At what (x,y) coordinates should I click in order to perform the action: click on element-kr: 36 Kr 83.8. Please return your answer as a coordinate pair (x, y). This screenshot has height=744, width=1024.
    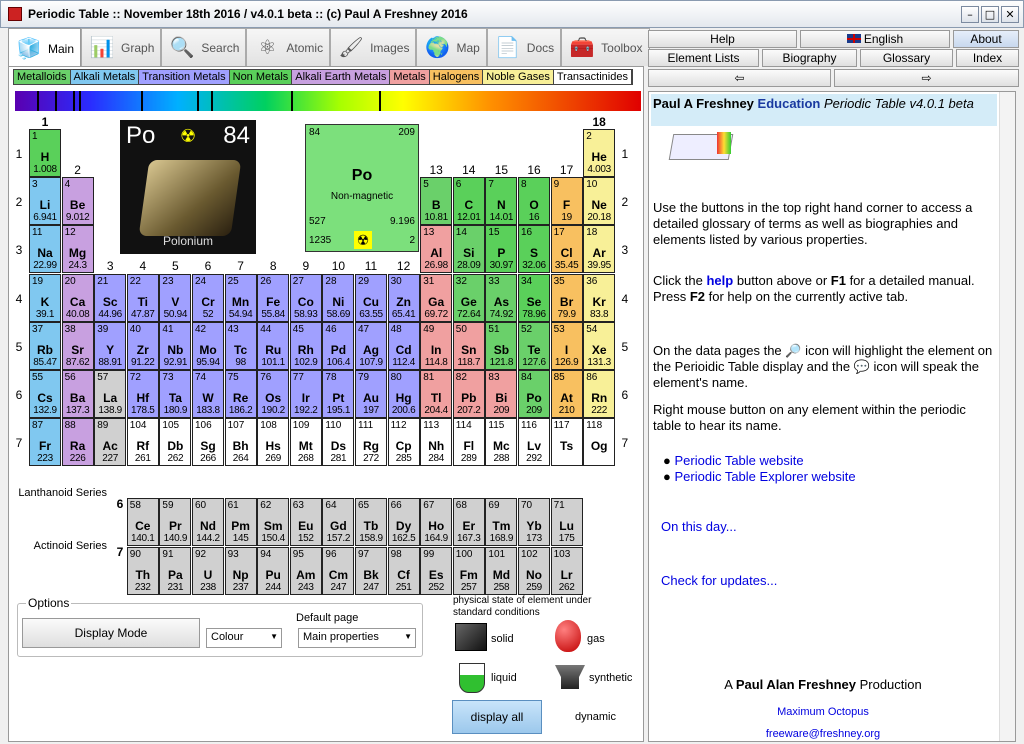
    Looking at the image, I should click on (599, 297).